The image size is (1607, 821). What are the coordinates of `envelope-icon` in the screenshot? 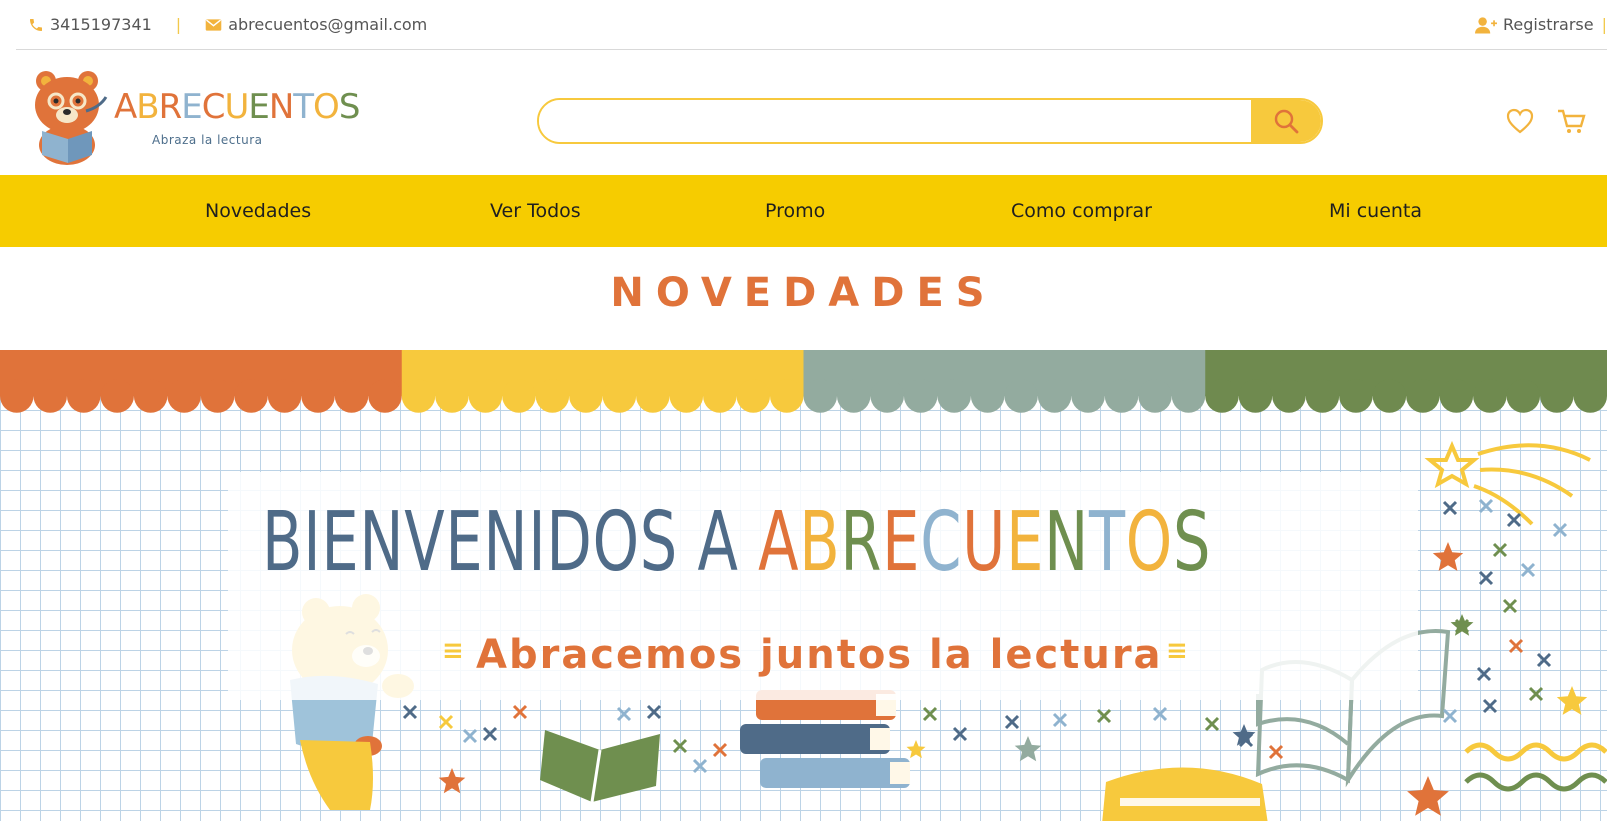 It's located at (213, 24).